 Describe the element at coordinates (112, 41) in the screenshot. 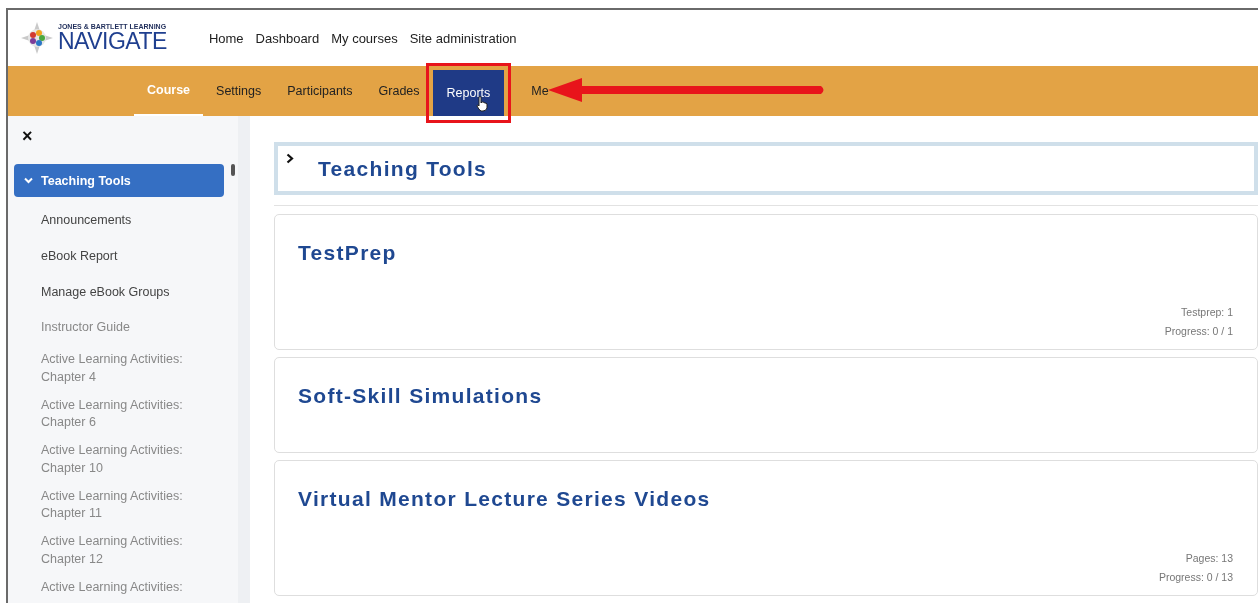

I see `logo-wordmark: NAVIGATE` at that location.